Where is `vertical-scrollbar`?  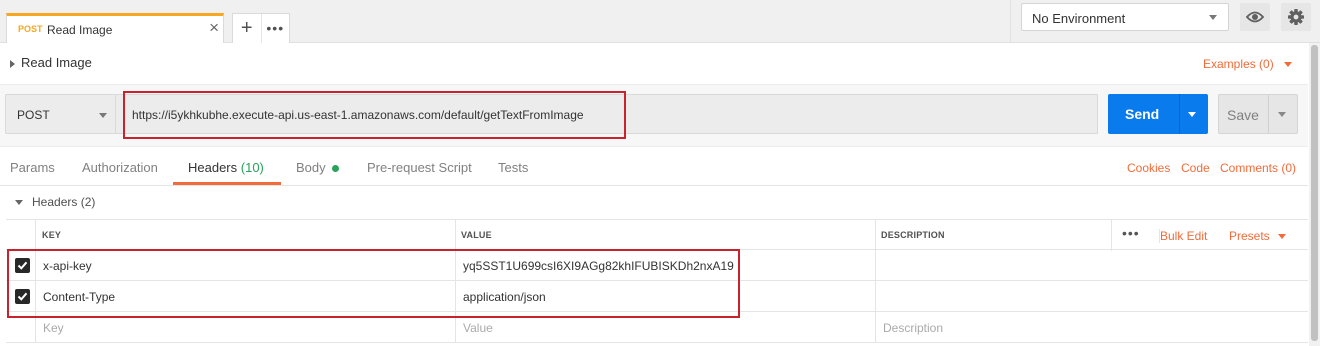
vertical-scrollbar is located at coordinates (1314, 194).